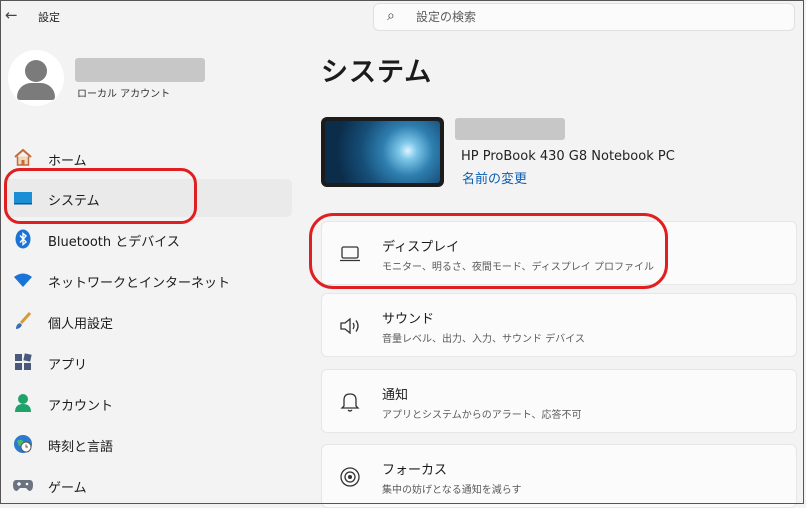  I want to click on card-subtitle: モニター、明るさ、夜間モード、ディスプレイ プロファイル, so click(518, 267).